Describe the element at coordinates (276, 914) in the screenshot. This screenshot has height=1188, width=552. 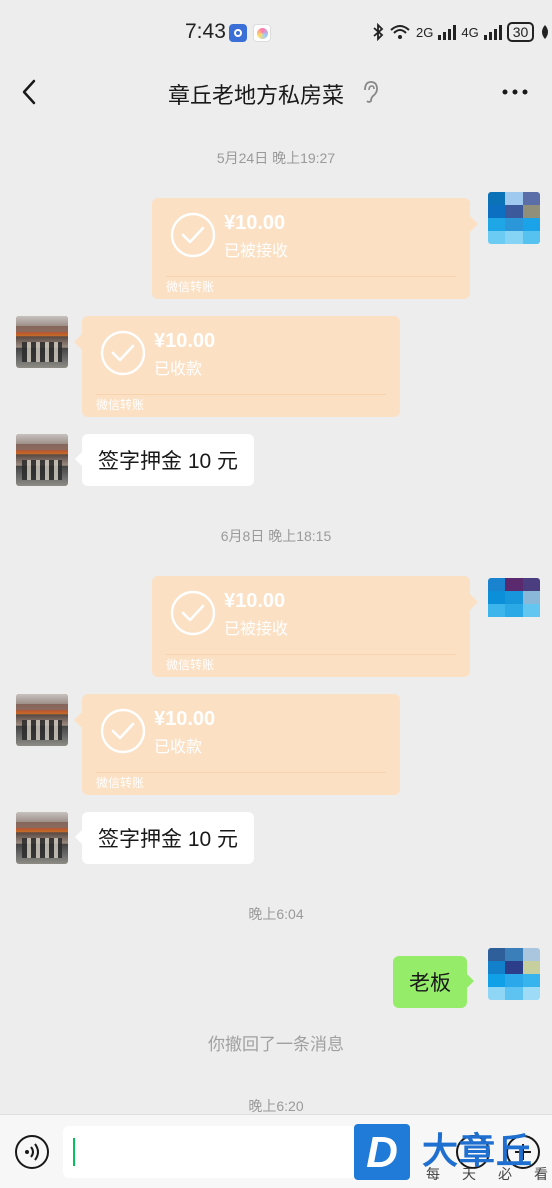
I see `message-timestamp: 晚上6:04` at that location.